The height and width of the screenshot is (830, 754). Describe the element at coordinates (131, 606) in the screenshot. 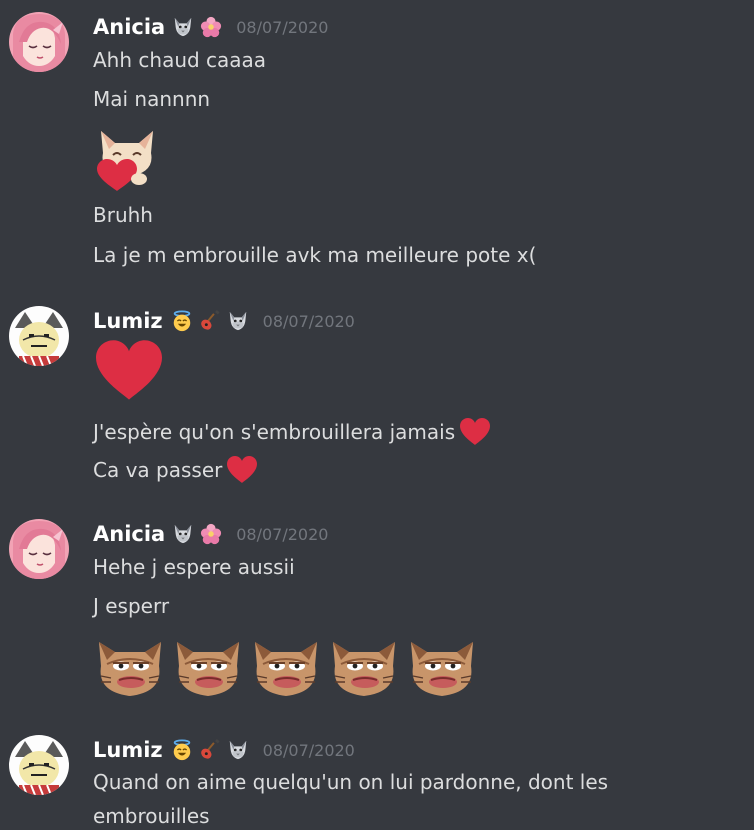

I see `message-text: J esperr` at that location.